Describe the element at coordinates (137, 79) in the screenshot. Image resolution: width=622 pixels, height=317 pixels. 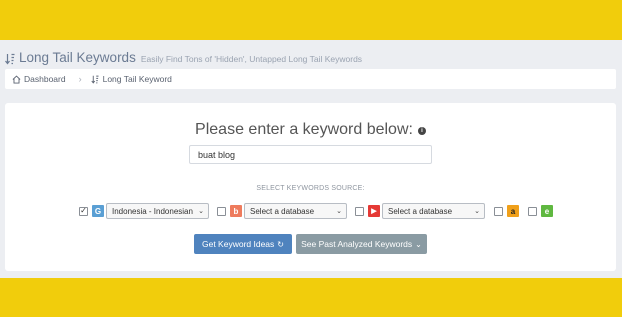
I see `breadcrumb-current: Long Tail Keyword` at that location.